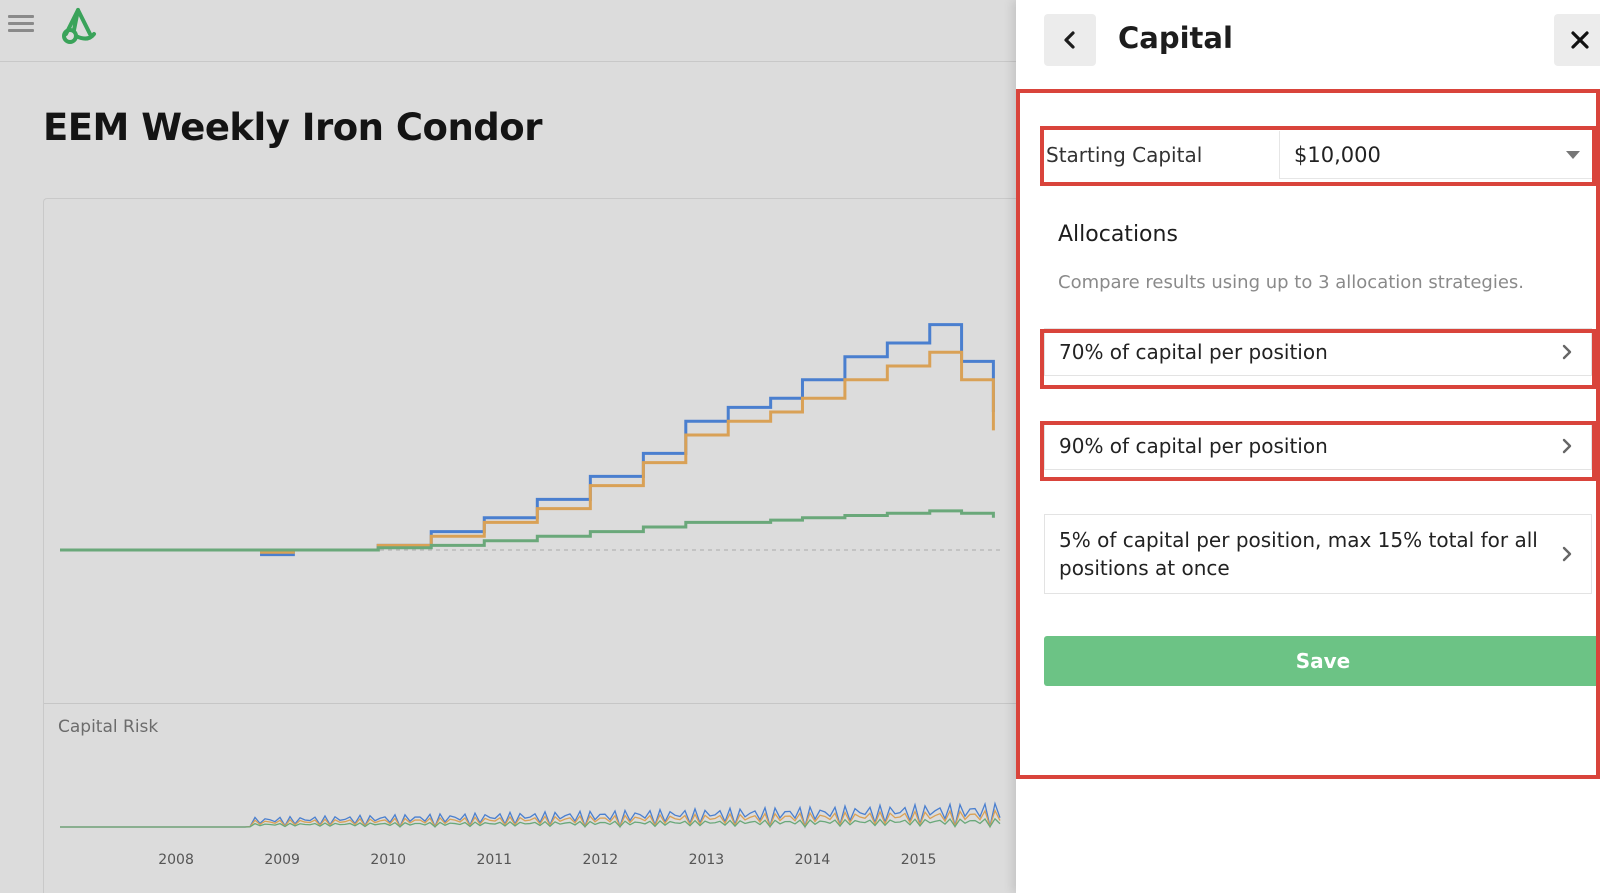 Image resolution: width=1600 pixels, height=893 pixels. Describe the element at coordinates (1175, 38) in the screenshot. I see `panel-title: Capital` at that location.